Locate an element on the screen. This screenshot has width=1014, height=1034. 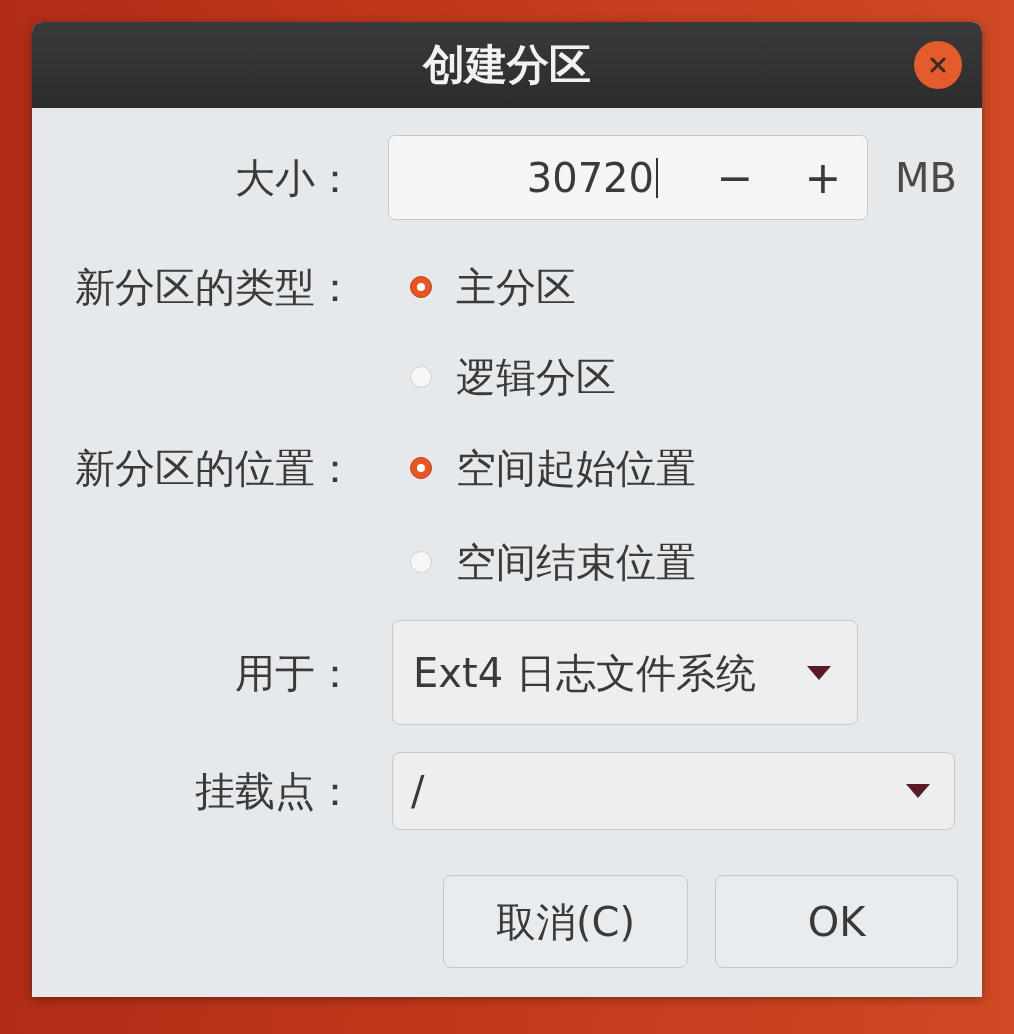
field-label: 挂载点： is located at coordinates (275, 791).